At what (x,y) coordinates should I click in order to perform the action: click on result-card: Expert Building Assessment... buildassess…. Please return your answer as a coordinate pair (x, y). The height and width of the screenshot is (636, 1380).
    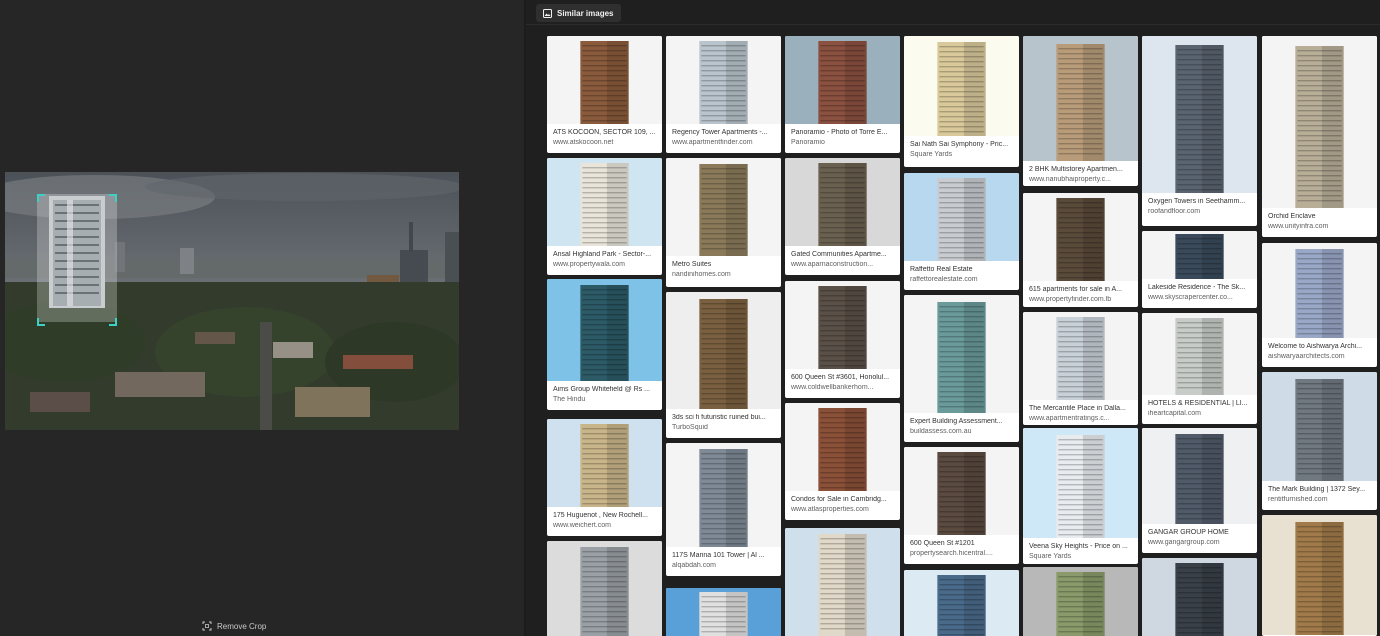
    Looking at the image, I should click on (961, 368).